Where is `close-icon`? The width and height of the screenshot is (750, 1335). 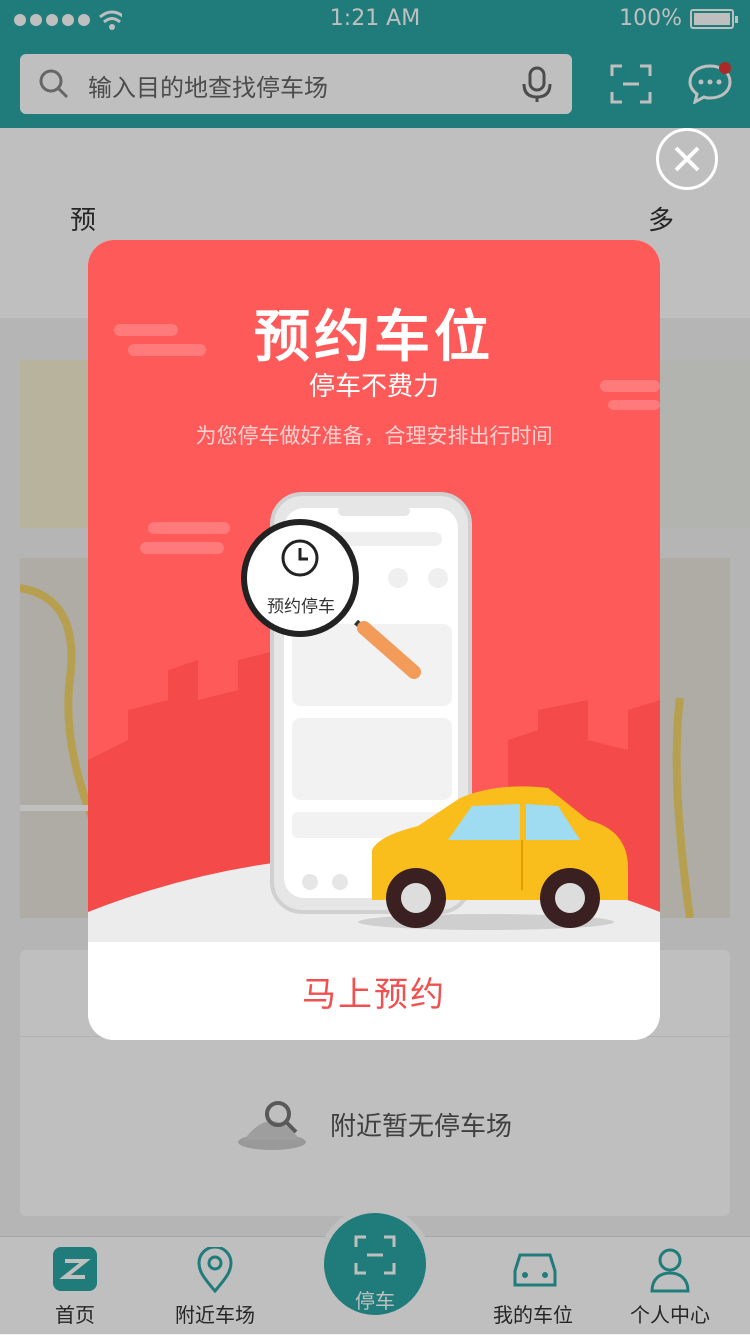 close-icon is located at coordinates (687, 159).